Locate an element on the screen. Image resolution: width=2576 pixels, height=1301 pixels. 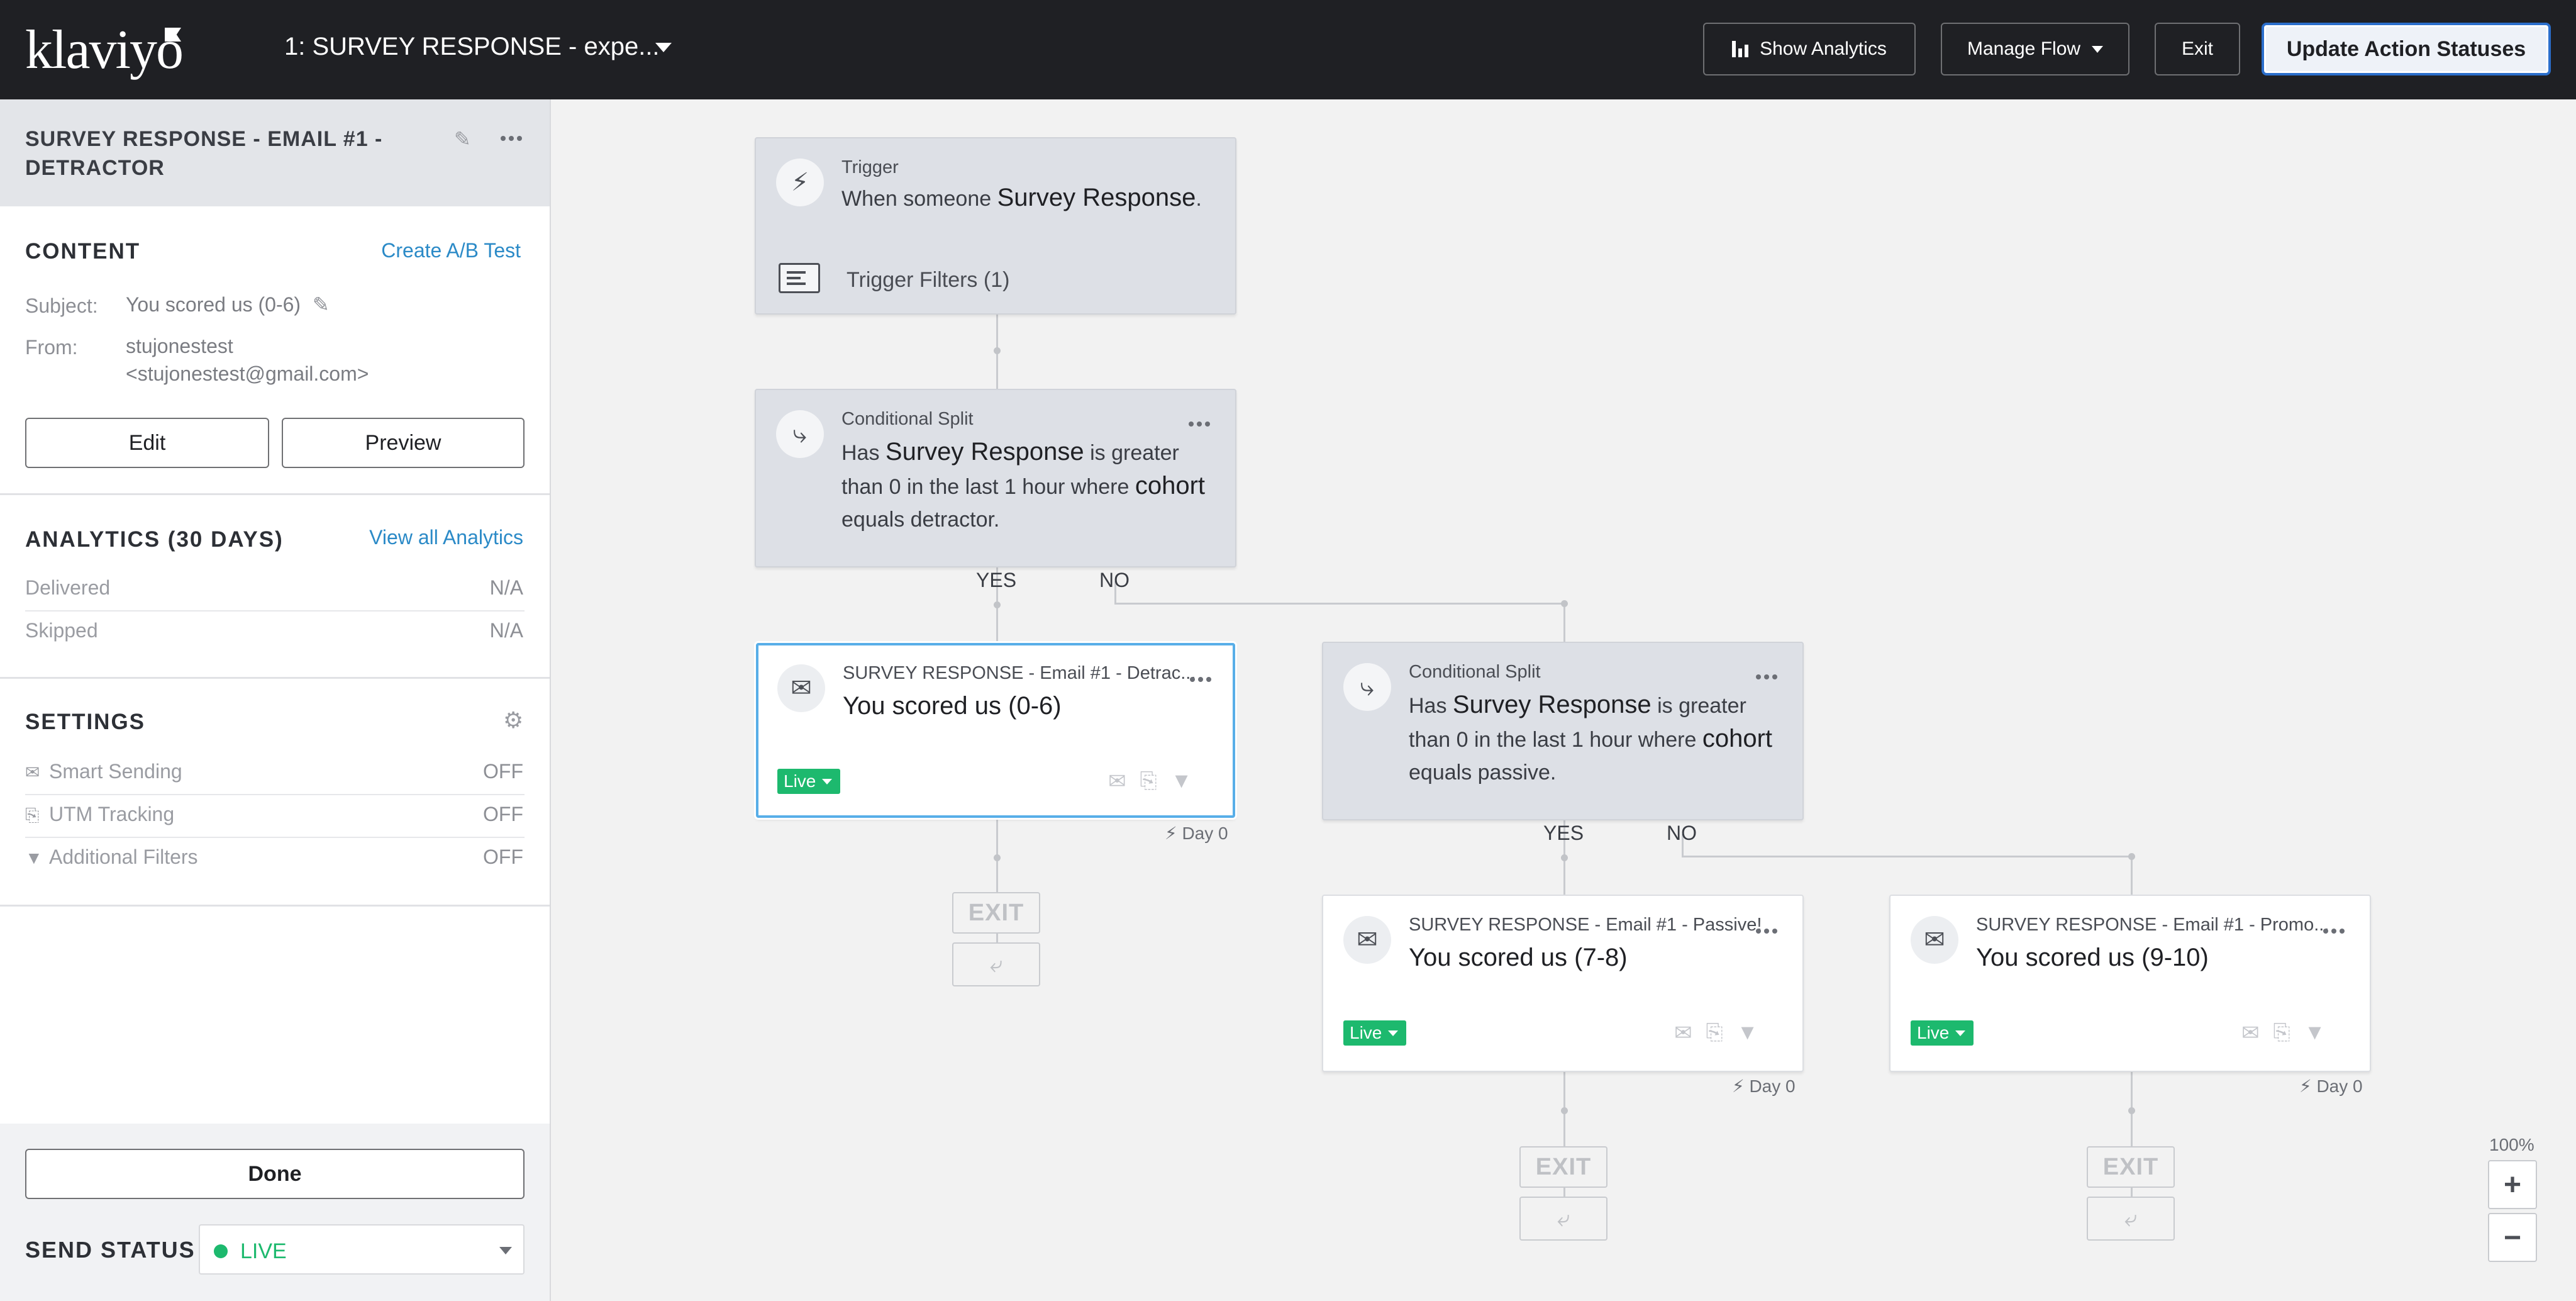
split-text: equals detractor. is located at coordinates (920, 520).